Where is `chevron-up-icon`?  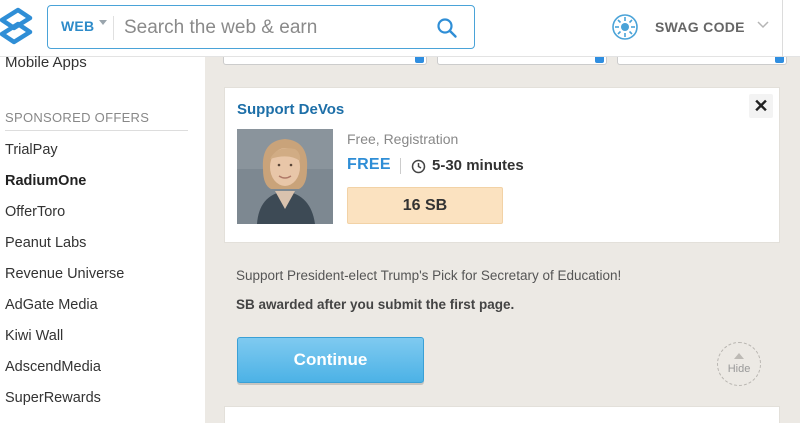 chevron-up-icon is located at coordinates (739, 356).